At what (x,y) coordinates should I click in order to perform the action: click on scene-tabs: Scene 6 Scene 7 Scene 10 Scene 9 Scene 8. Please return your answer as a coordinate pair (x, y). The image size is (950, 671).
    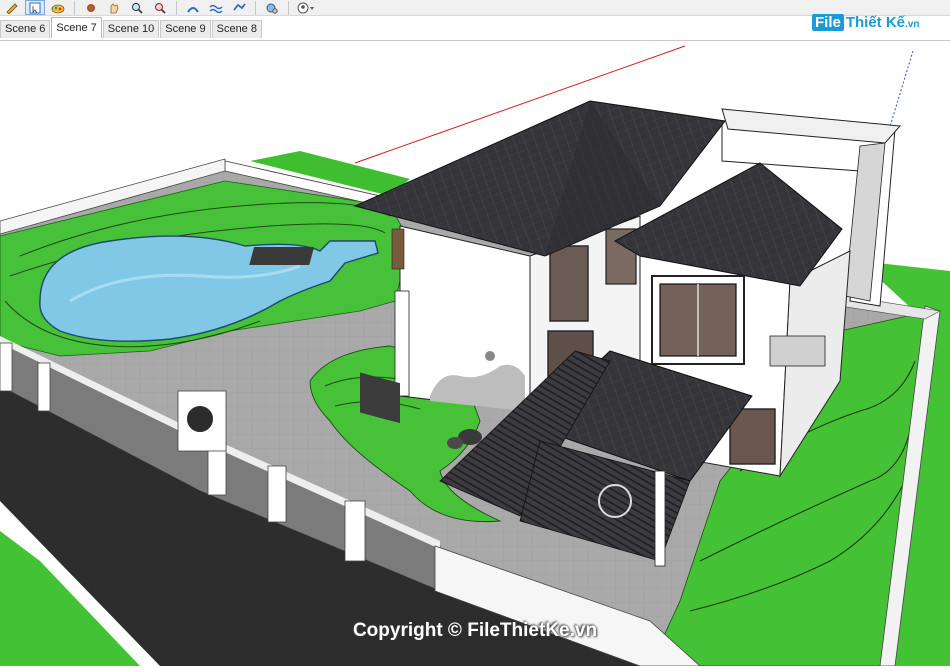
    Looking at the image, I should click on (131, 27).